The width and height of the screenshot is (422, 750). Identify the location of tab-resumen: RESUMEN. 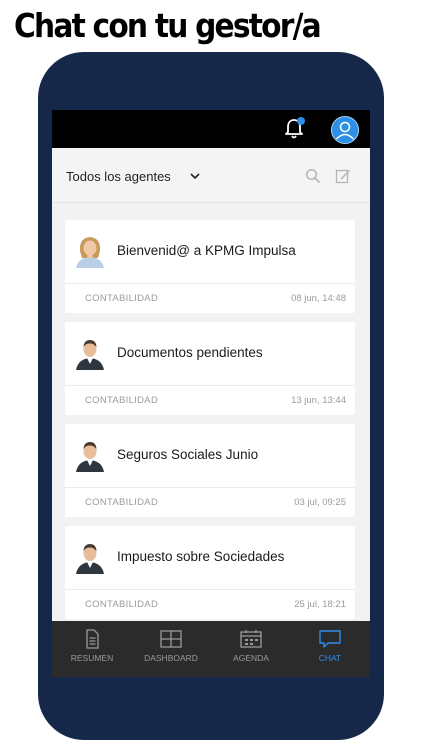
(92, 649).